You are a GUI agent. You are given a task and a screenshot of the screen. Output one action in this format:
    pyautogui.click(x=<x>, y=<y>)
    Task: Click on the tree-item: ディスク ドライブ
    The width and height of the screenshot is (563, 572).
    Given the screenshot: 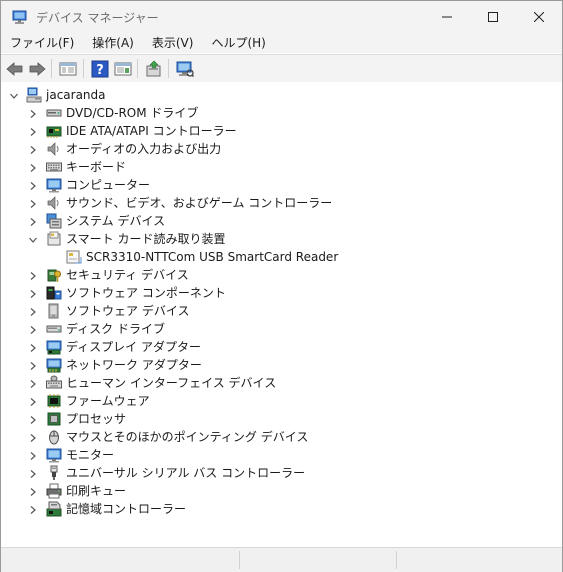 What is the action you would take?
    pyautogui.click(x=281, y=329)
    